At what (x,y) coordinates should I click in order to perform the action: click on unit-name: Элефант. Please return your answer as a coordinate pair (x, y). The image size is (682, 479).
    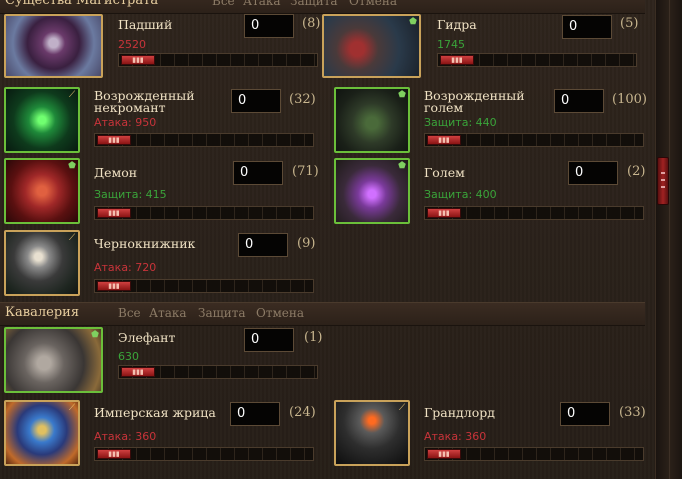
    Looking at the image, I should click on (147, 337).